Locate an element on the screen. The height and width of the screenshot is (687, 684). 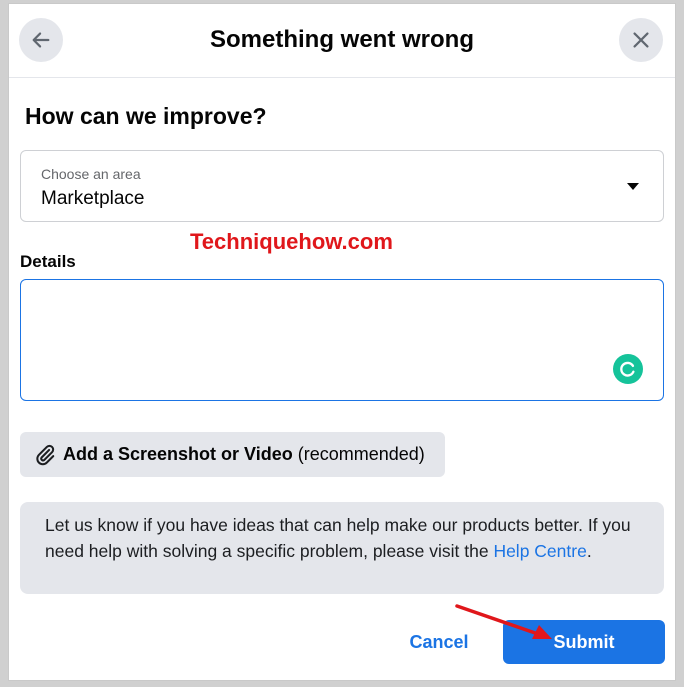
area-select-label: Choose an area is located at coordinates (91, 174).